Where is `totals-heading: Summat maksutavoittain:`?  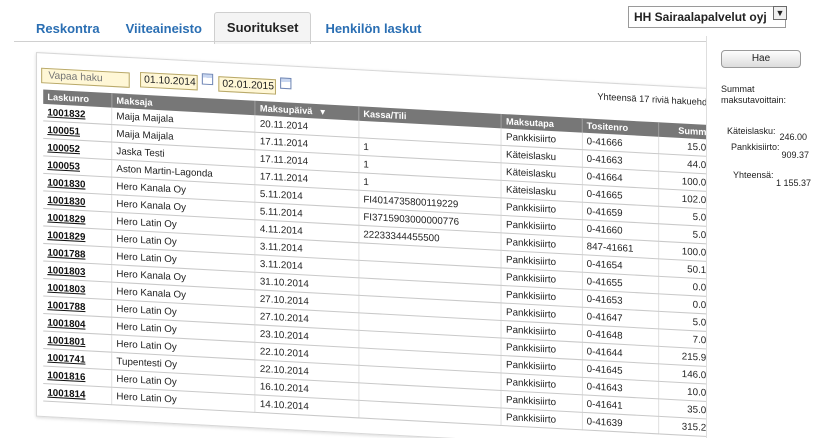 totals-heading: Summat maksutavoittain: is located at coordinates (754, 94).